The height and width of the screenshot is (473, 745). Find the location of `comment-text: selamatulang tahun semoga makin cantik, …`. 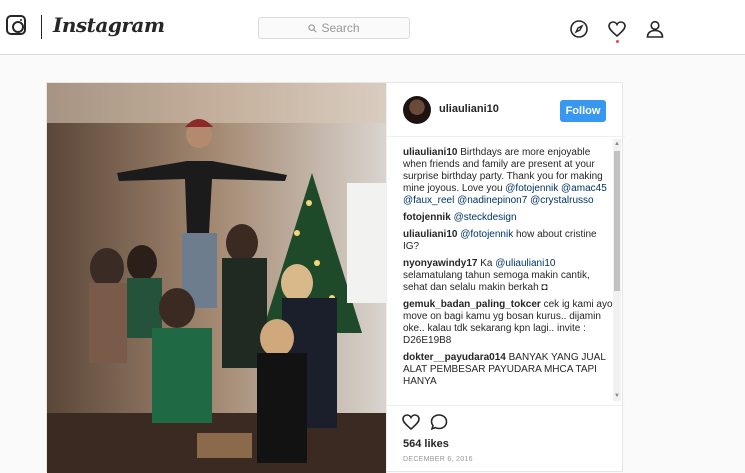

comment-text: selamatulang tahun semoga makin cantik, … is located at coordinates (496, 281).